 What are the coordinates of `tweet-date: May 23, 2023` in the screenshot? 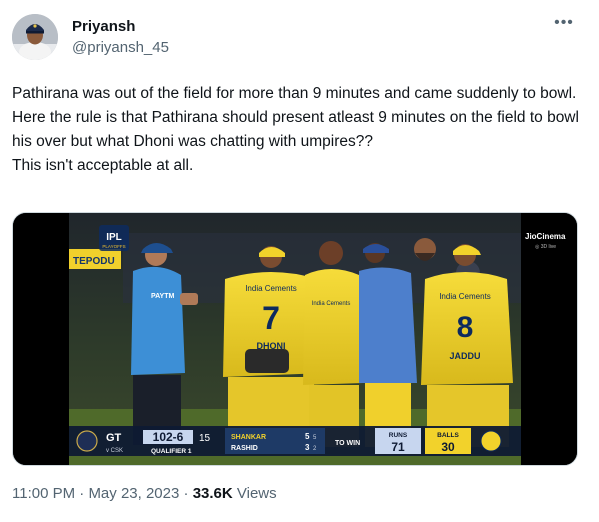 It's located at (133, 493).